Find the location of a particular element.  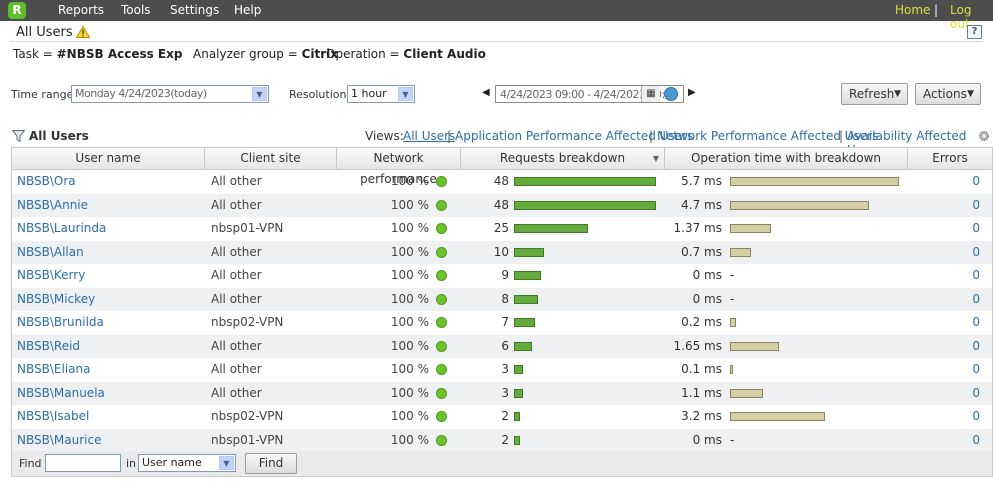

find-in-label: in is located at coordinates (131, 463).